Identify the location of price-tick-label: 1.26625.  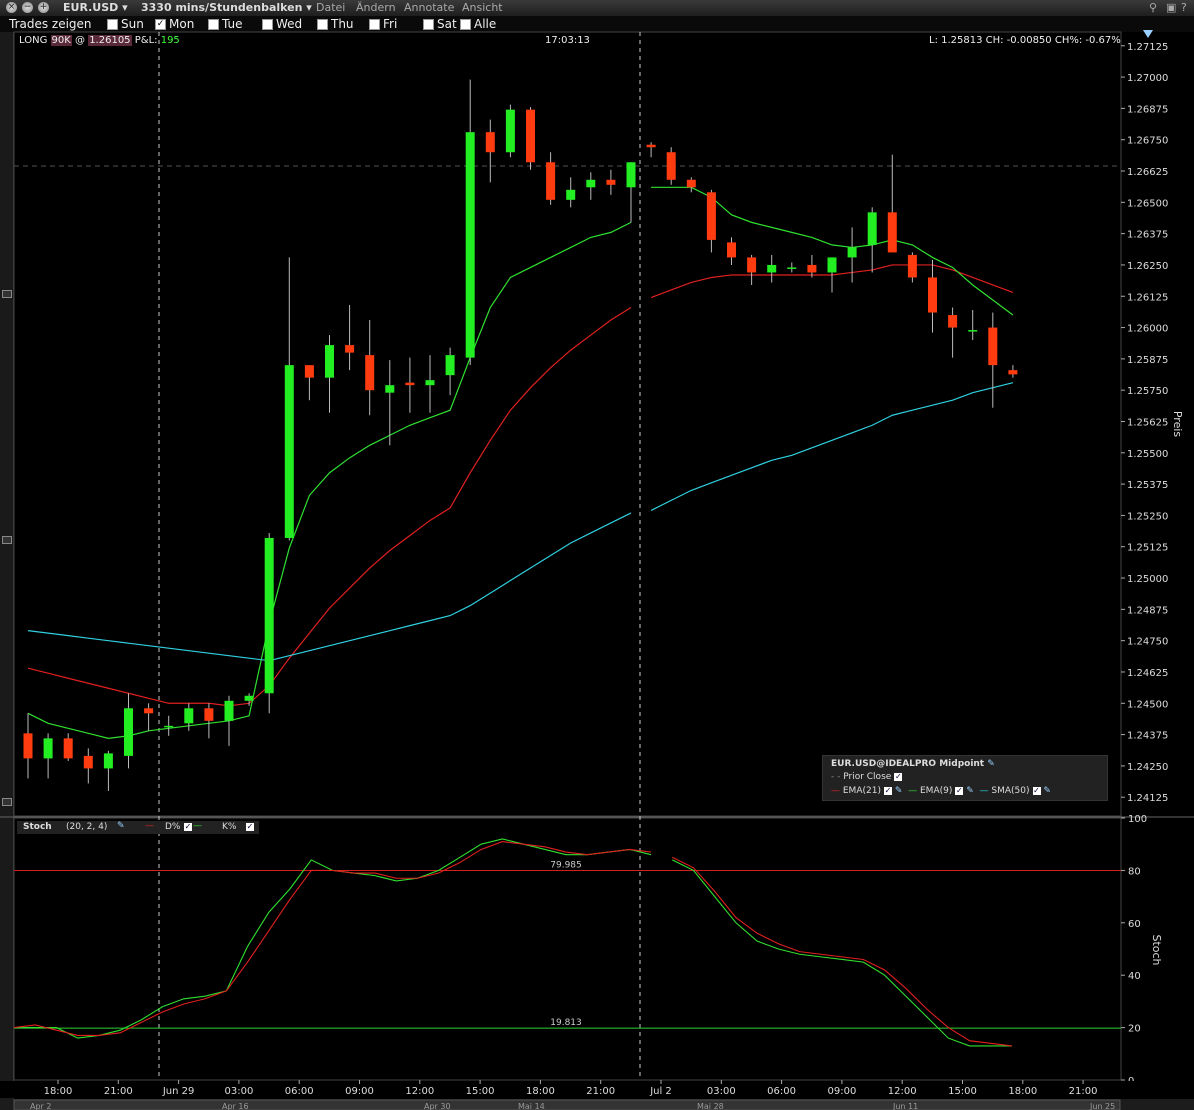
(1147, 172).